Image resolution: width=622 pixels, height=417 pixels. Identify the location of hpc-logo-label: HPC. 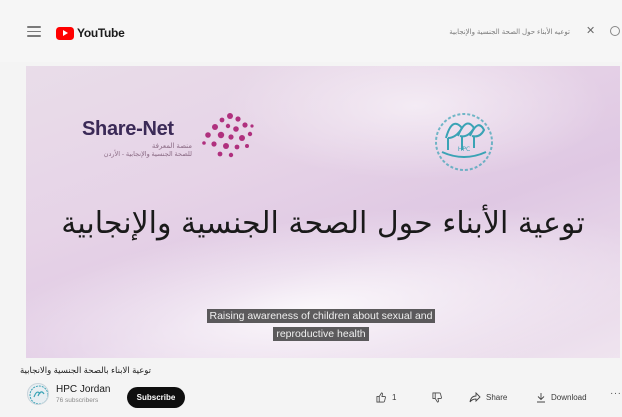
(464, 149).